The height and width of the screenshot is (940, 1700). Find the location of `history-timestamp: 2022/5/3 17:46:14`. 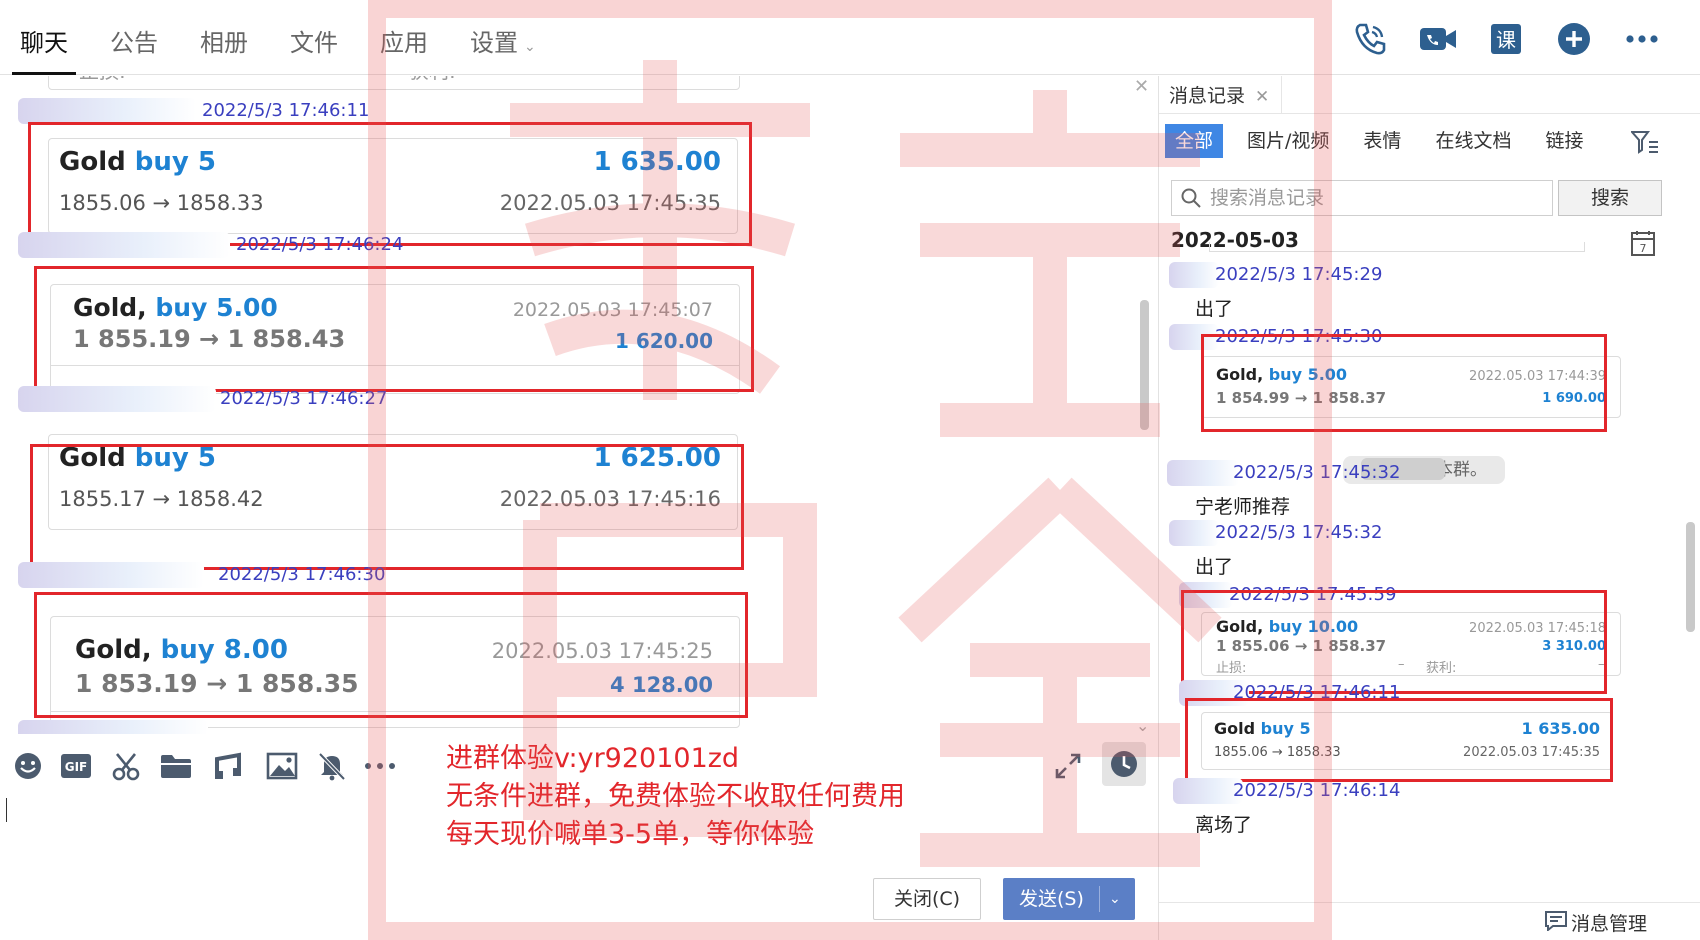

history-timestamp: 2022/5/3 17:46:14 is located at coordinates (1317, 790).